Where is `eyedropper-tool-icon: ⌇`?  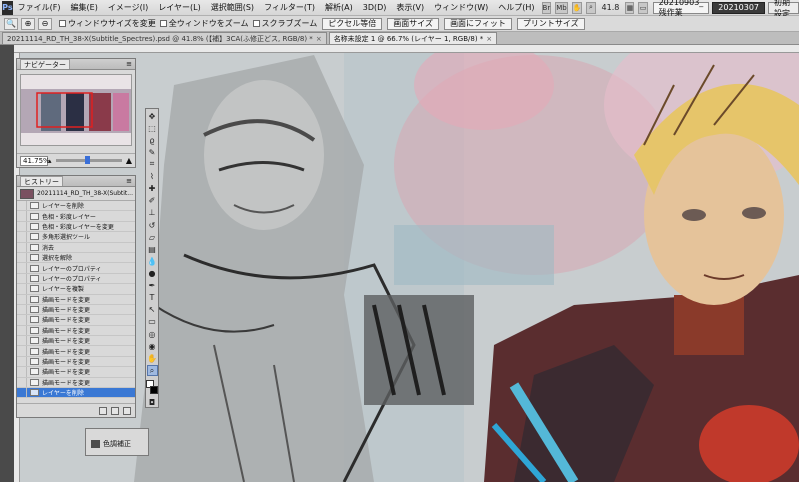
eyedropper-tool-icon: ⌇ is located at coordinates (152, 177).